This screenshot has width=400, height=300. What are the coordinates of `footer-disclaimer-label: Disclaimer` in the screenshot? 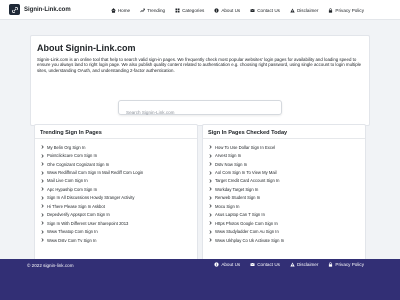 It's located at (307, 264).